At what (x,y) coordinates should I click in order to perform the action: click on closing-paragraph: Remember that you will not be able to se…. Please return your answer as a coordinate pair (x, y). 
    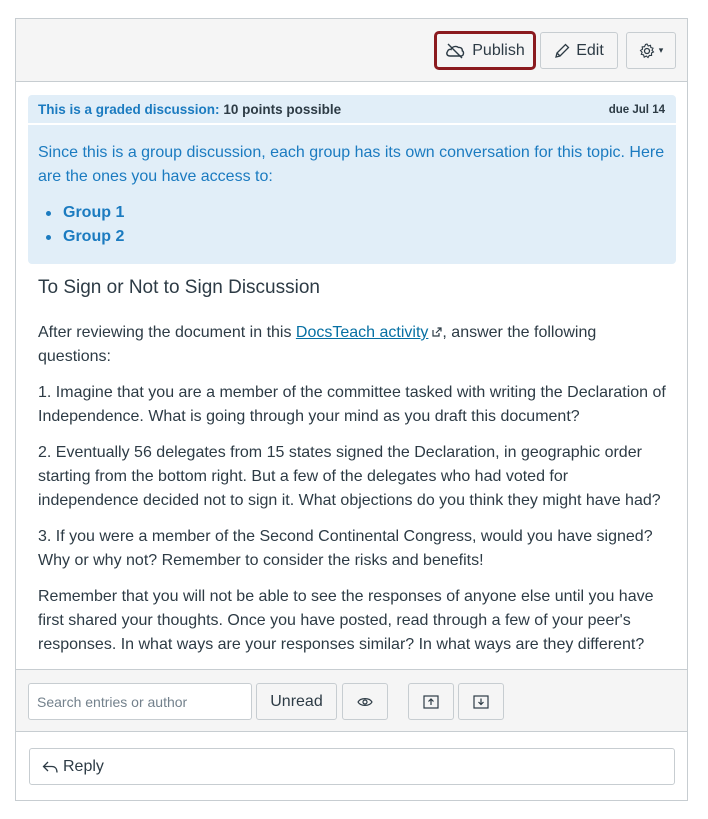
    Looking at the image, I should click on (346, 620).